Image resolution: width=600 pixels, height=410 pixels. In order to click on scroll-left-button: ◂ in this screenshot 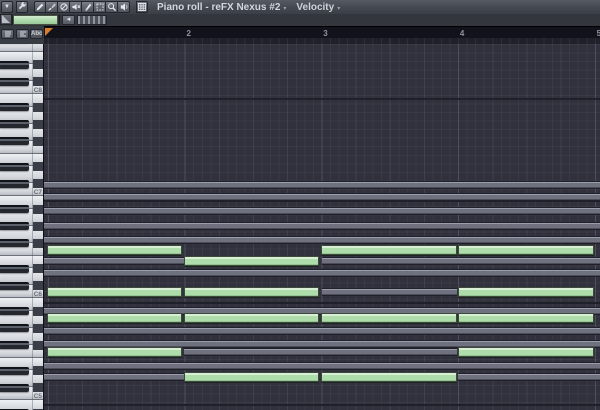, I will do `click(68, 20)`.